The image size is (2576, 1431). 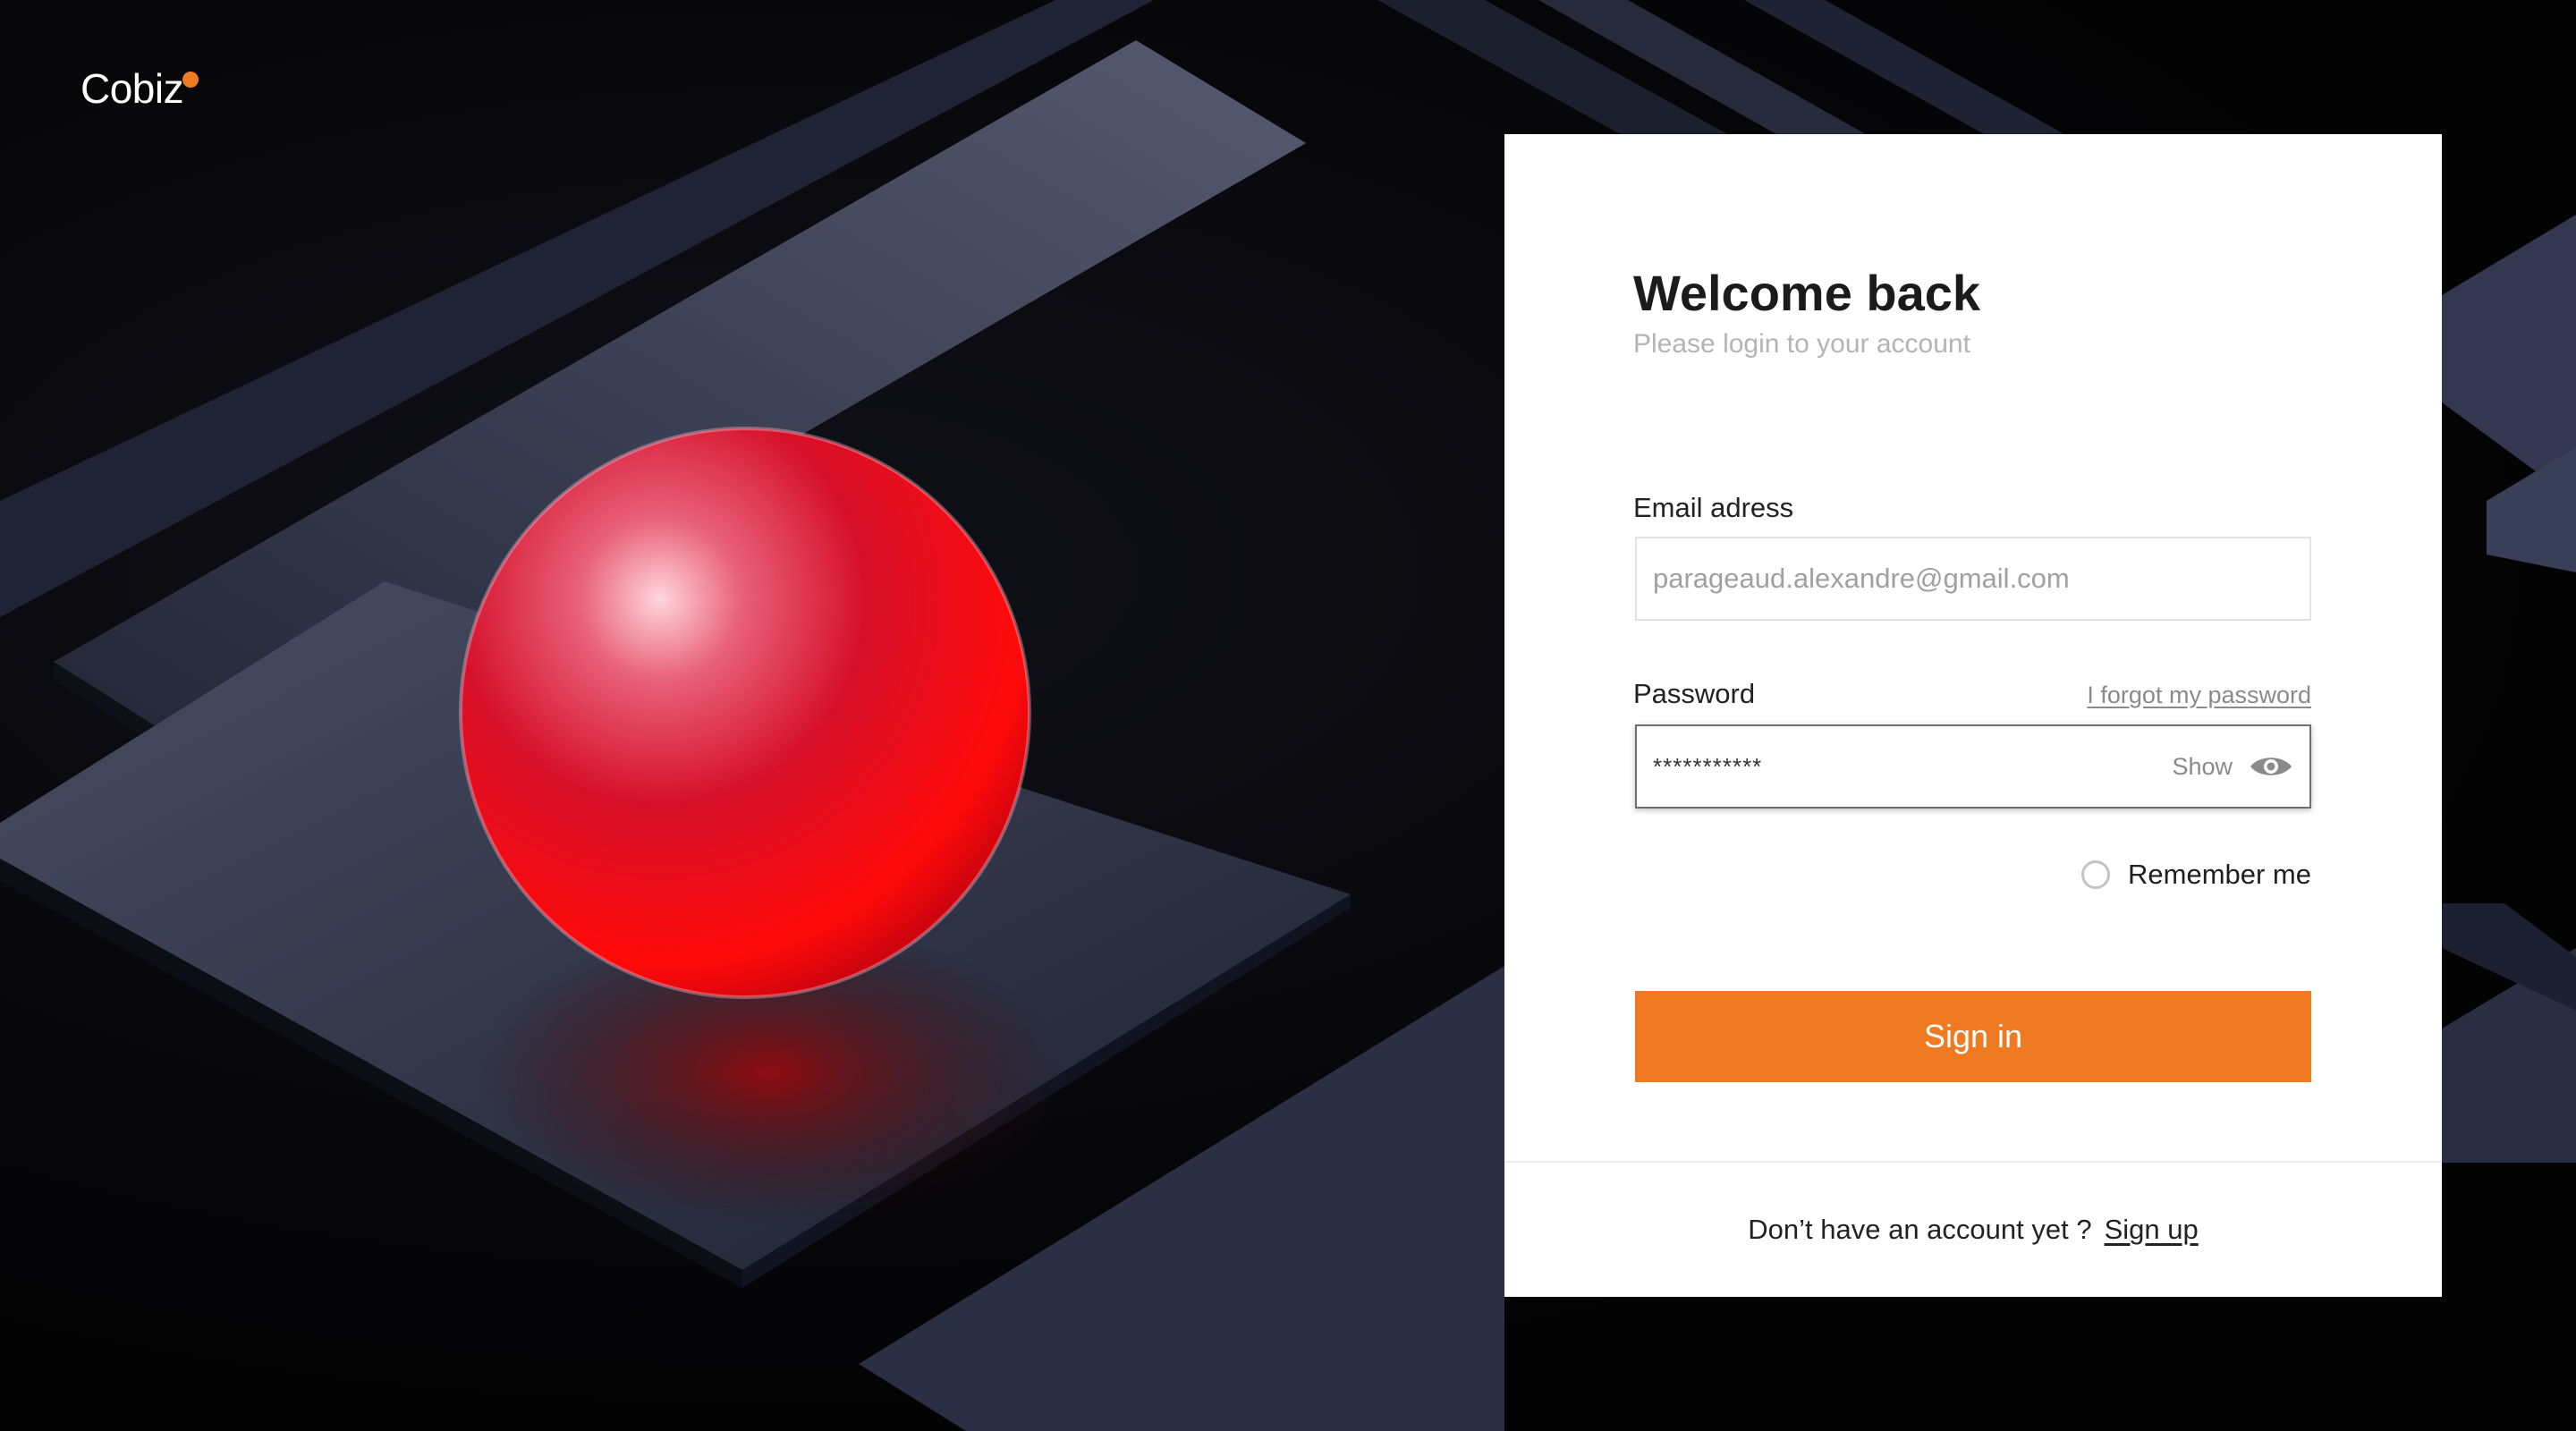 I want to click on email-field-container, so click(x=1973, y=579).